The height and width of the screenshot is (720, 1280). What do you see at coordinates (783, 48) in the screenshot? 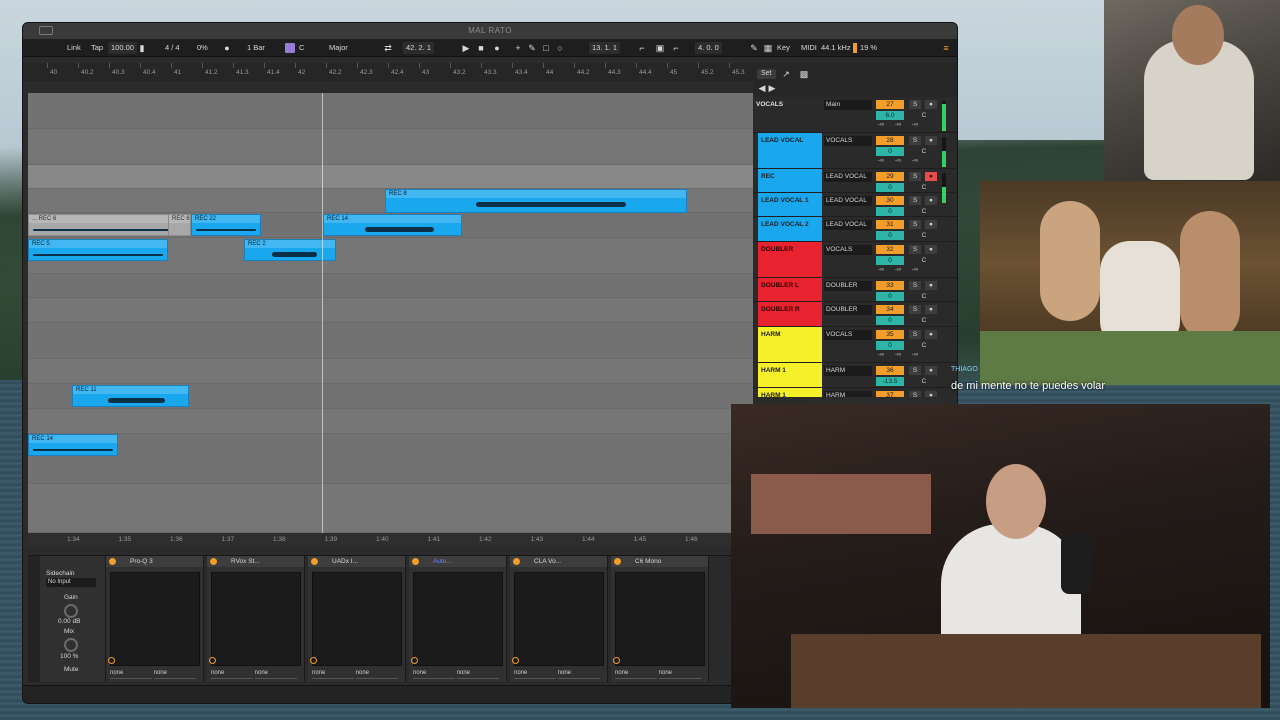
I see `key-map-button: Key` at bounding box center [783, 48].